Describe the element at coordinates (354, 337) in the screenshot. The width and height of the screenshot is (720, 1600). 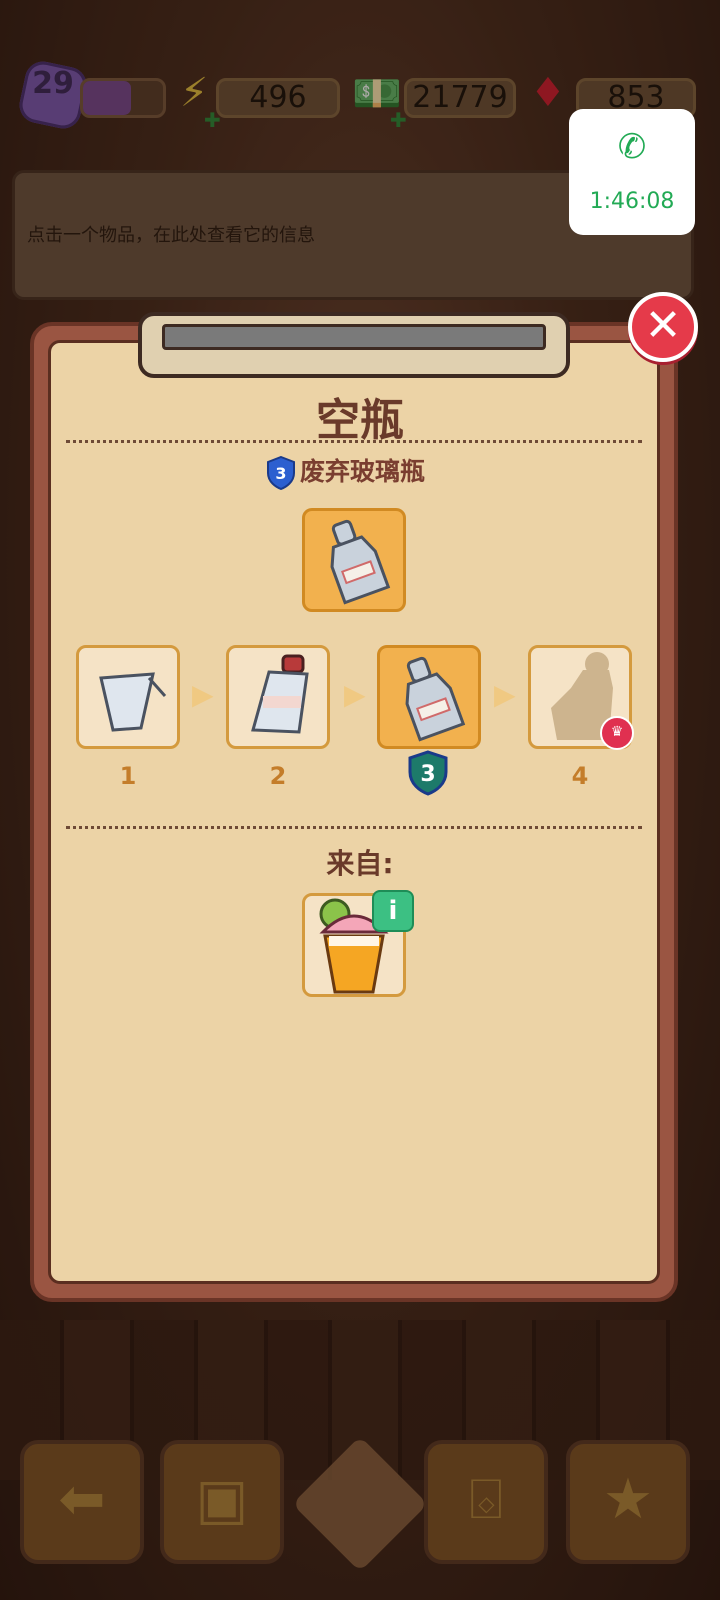
I see `clip-bar` at that location.